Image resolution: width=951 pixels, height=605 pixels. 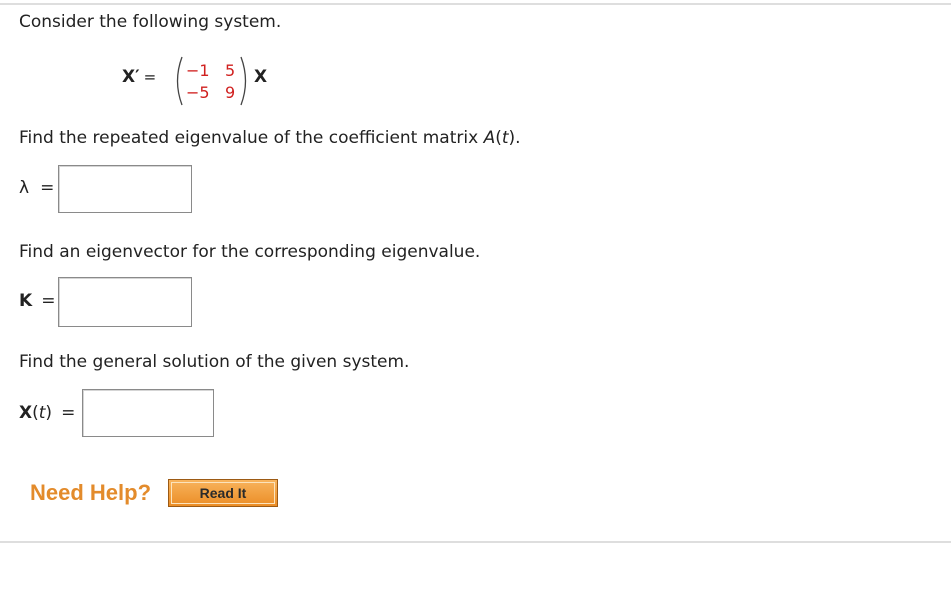 I want to click on k-label: K =, so click(x=37, y=301).